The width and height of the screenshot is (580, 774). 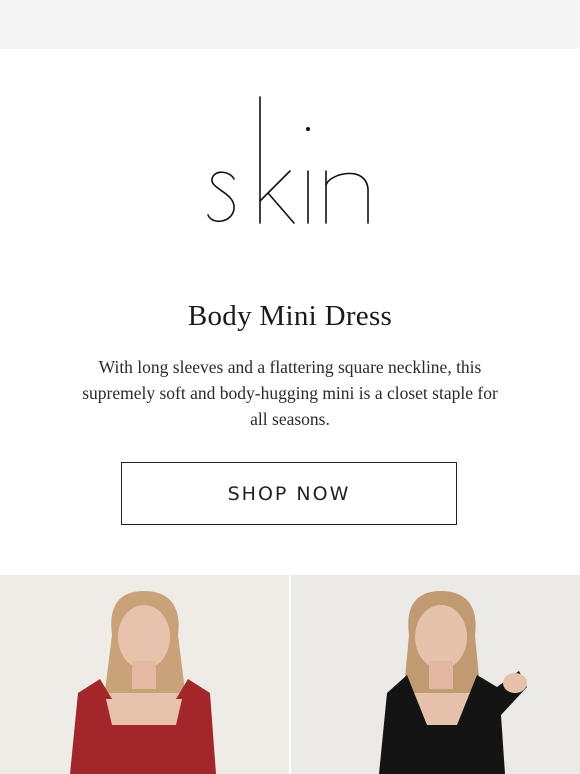 I want to click on product-image-black-dress, so click(x=435, y=674).